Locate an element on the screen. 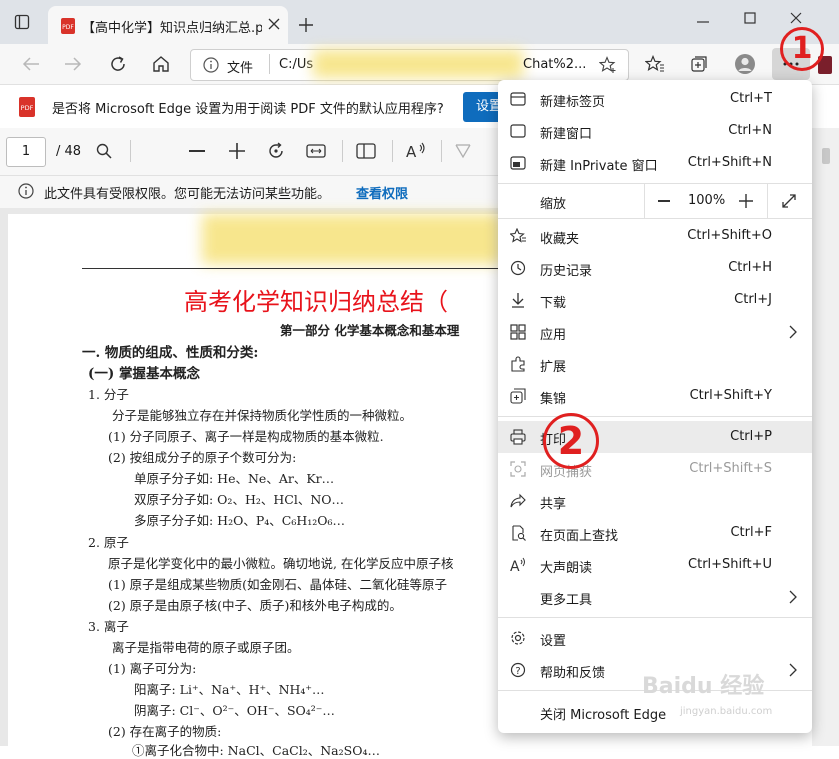 This screenshot has height=759, width=839. maximize-icon is located at coordinates (750, 18).